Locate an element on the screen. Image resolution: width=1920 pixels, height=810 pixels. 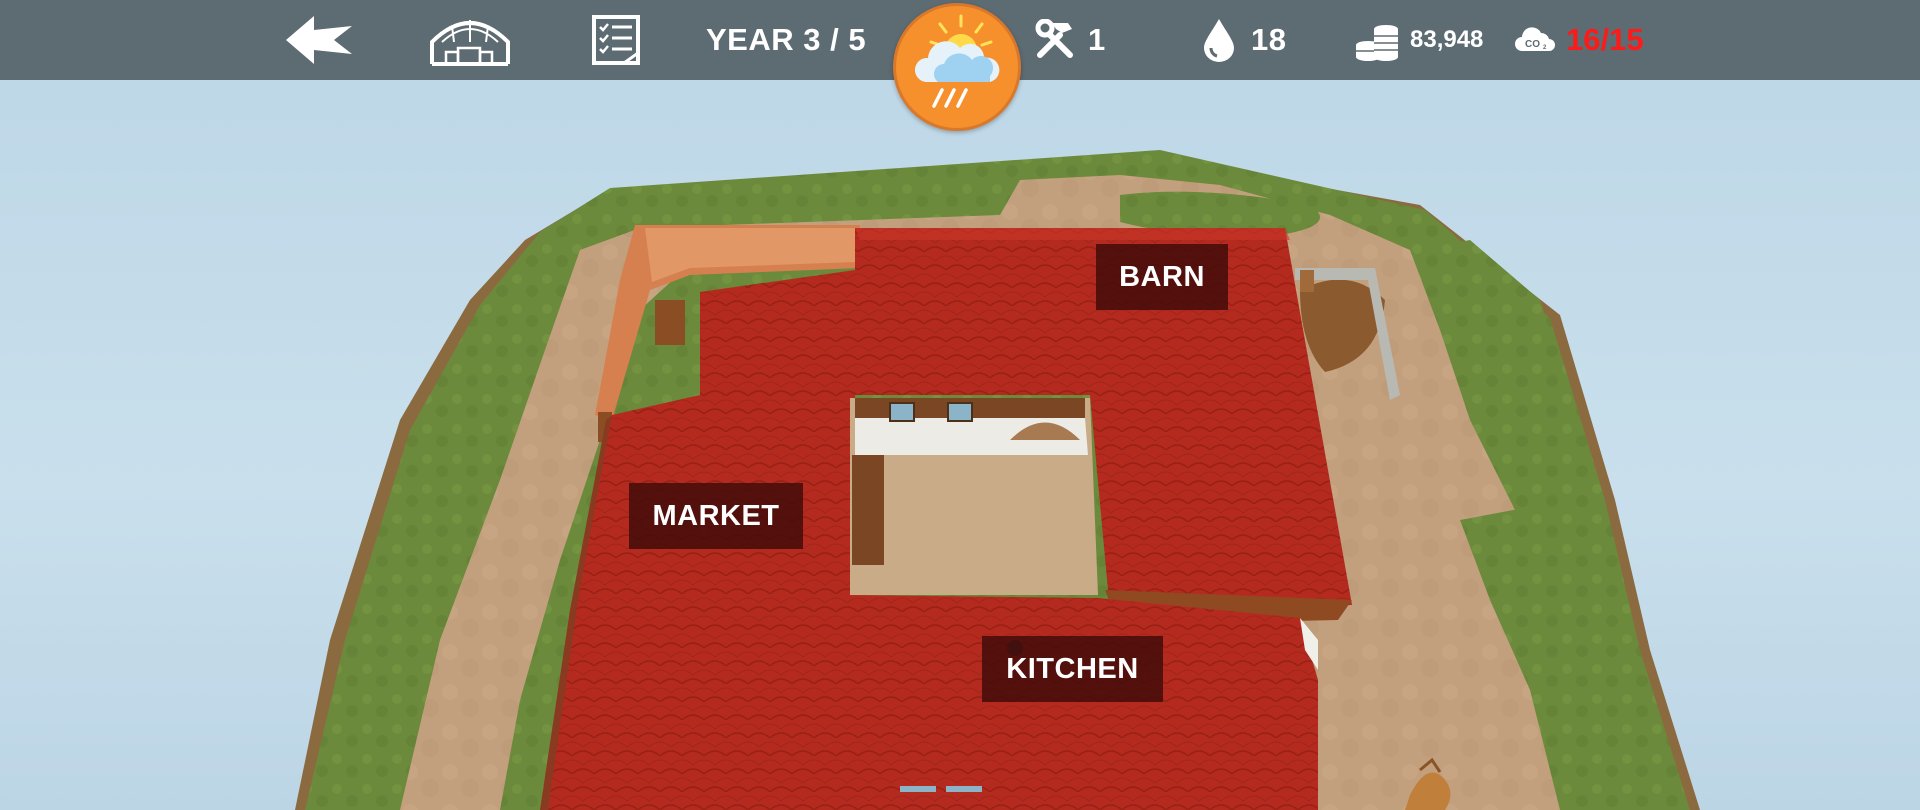
checklist-icon is located at coordinates (616, 40).